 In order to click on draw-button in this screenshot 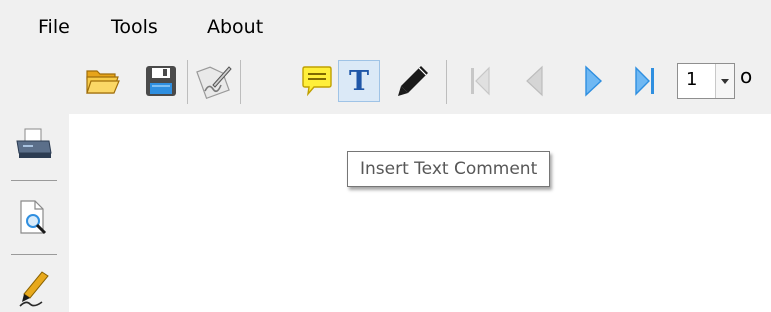, I will do `click(413, 81)`.